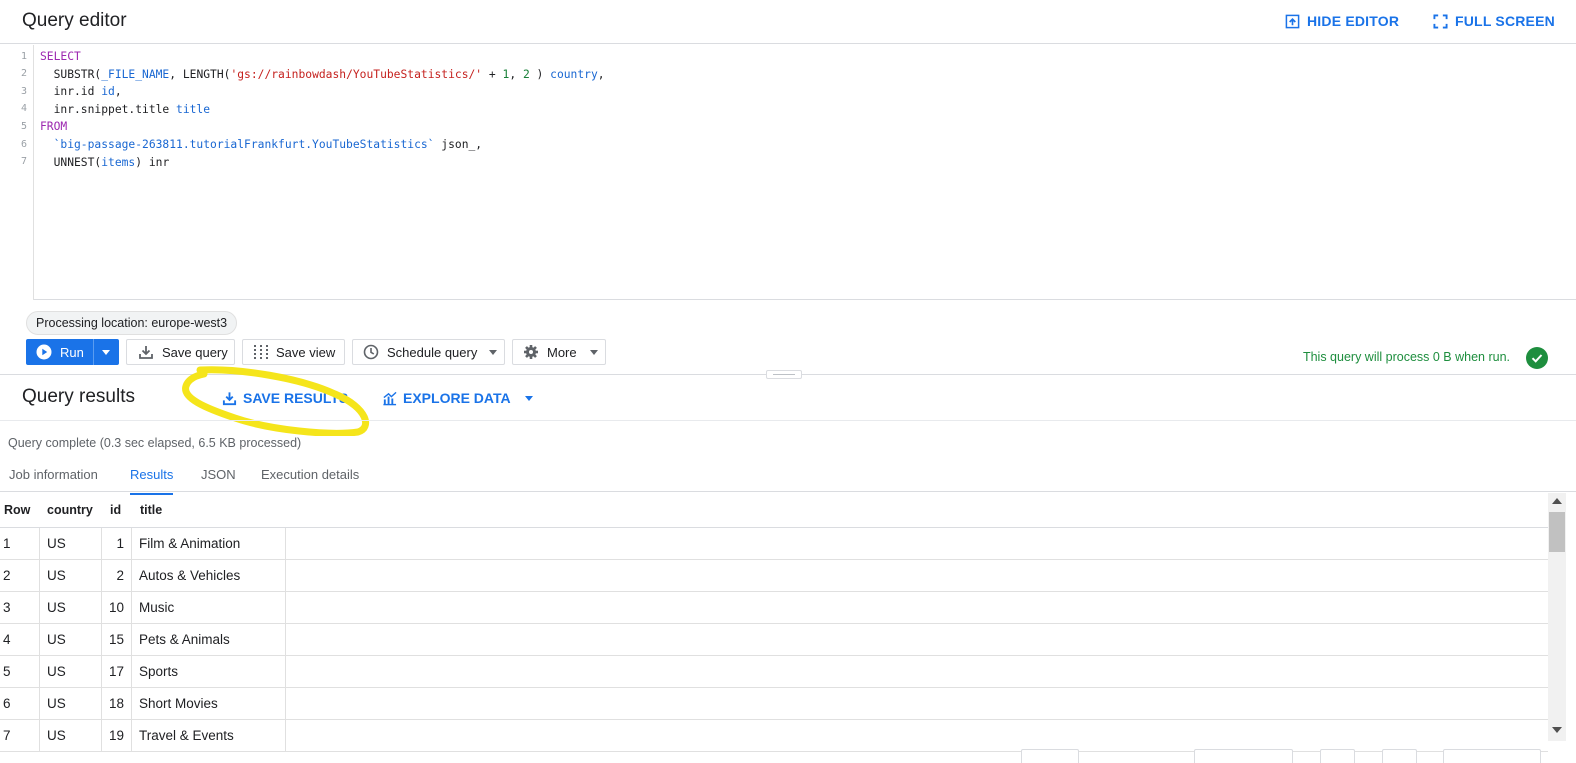 The image size is (1576, 763). Describe the element at coordinates (531, 352) in the screenshot. I see `gear-icon` at that location.